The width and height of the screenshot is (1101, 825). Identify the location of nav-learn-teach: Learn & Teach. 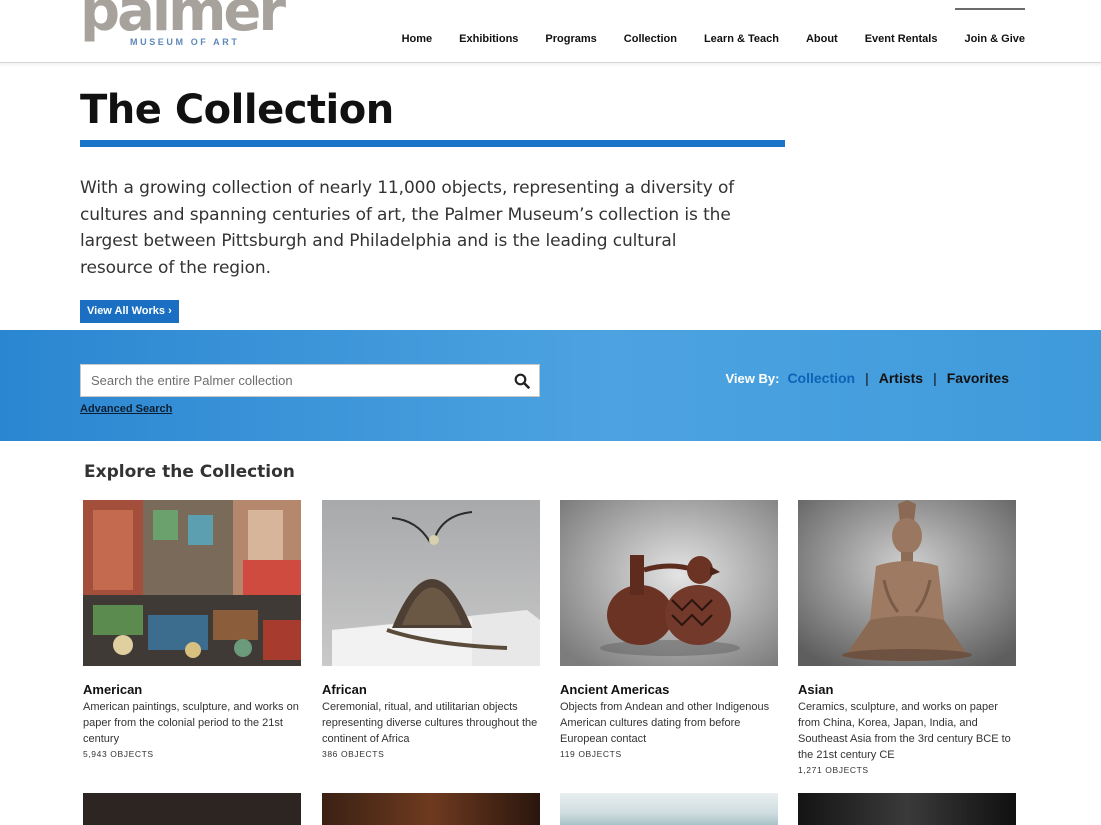
(741, 39).